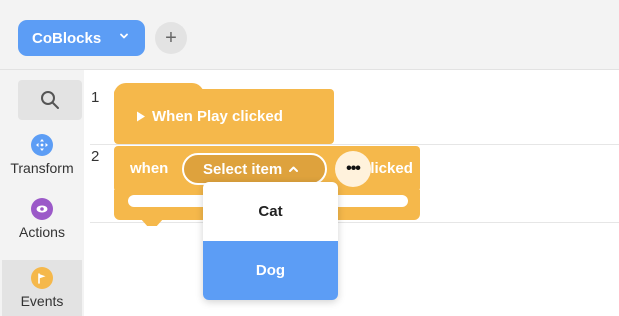  What do you see at coordinates (217, 116) in the screenshot?
I see `block-label: When Play clicked` at bounding box center [217, 116].